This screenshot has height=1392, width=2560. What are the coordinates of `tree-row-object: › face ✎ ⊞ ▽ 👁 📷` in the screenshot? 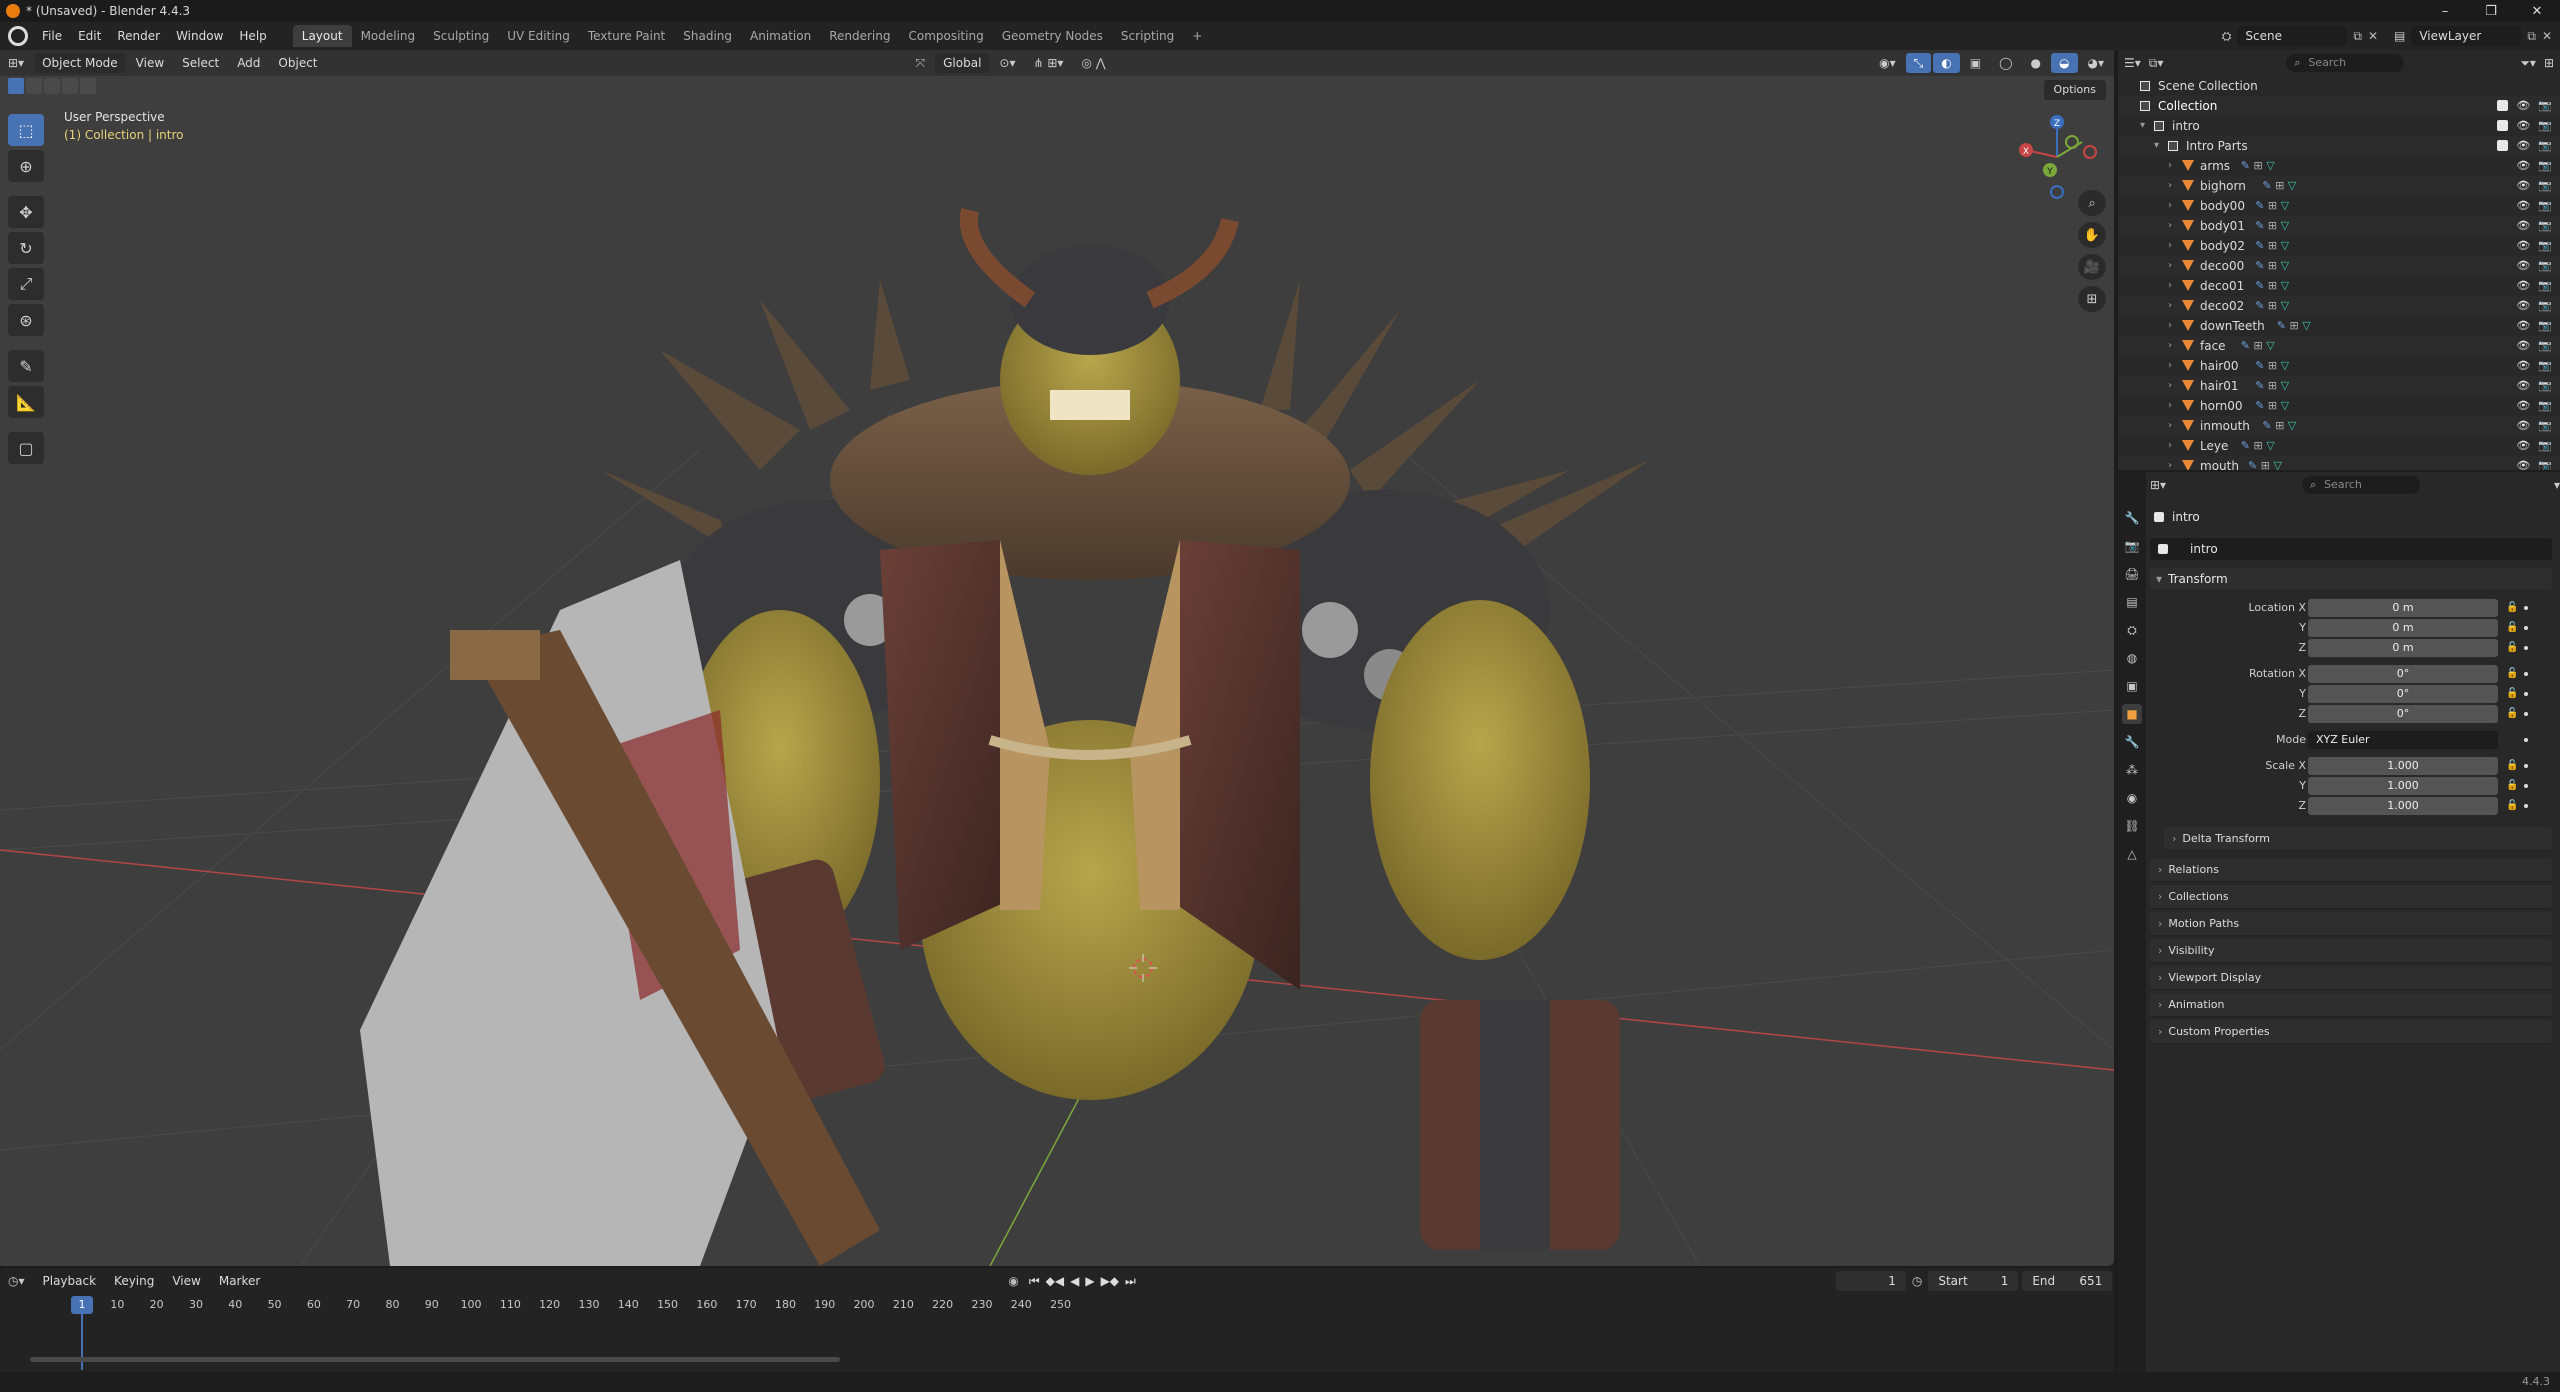 It's located at (2339, 346).